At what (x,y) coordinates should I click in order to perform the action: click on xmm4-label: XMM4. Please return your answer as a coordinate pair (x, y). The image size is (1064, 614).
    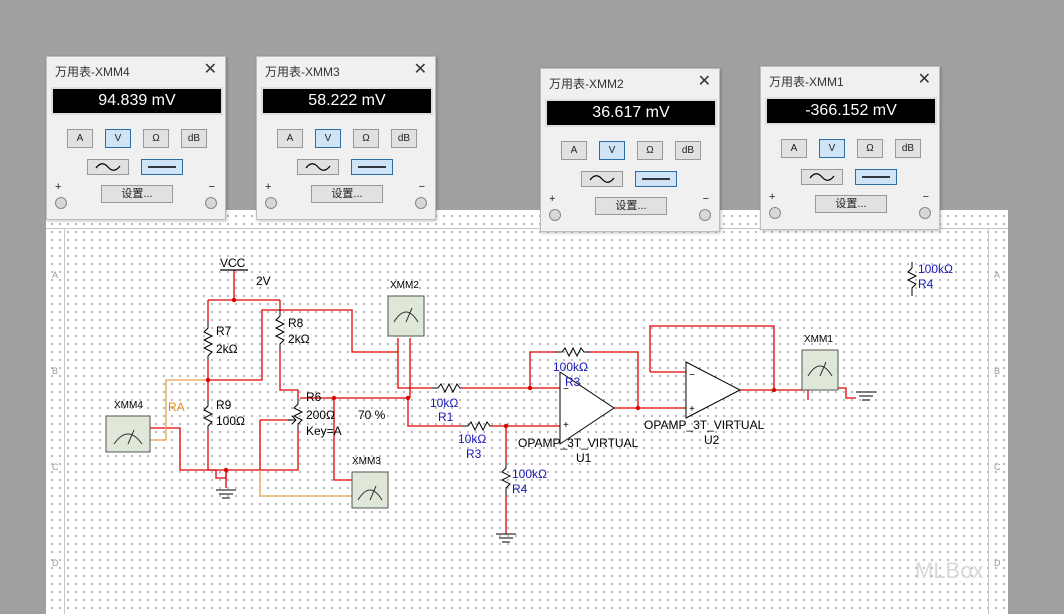
    Looking at the image, I should click on (128, 405).